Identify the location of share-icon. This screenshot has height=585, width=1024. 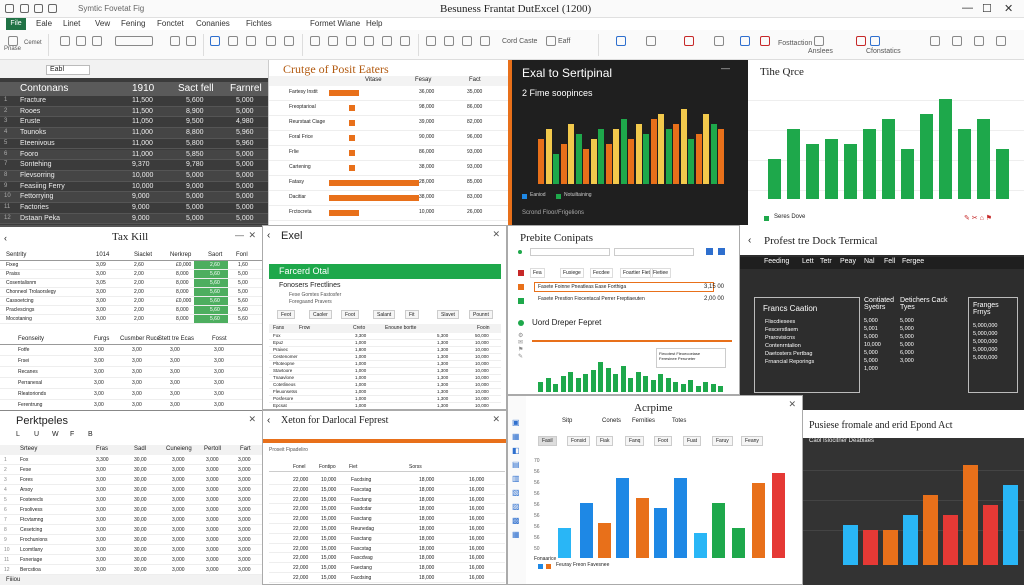
(957, 41).